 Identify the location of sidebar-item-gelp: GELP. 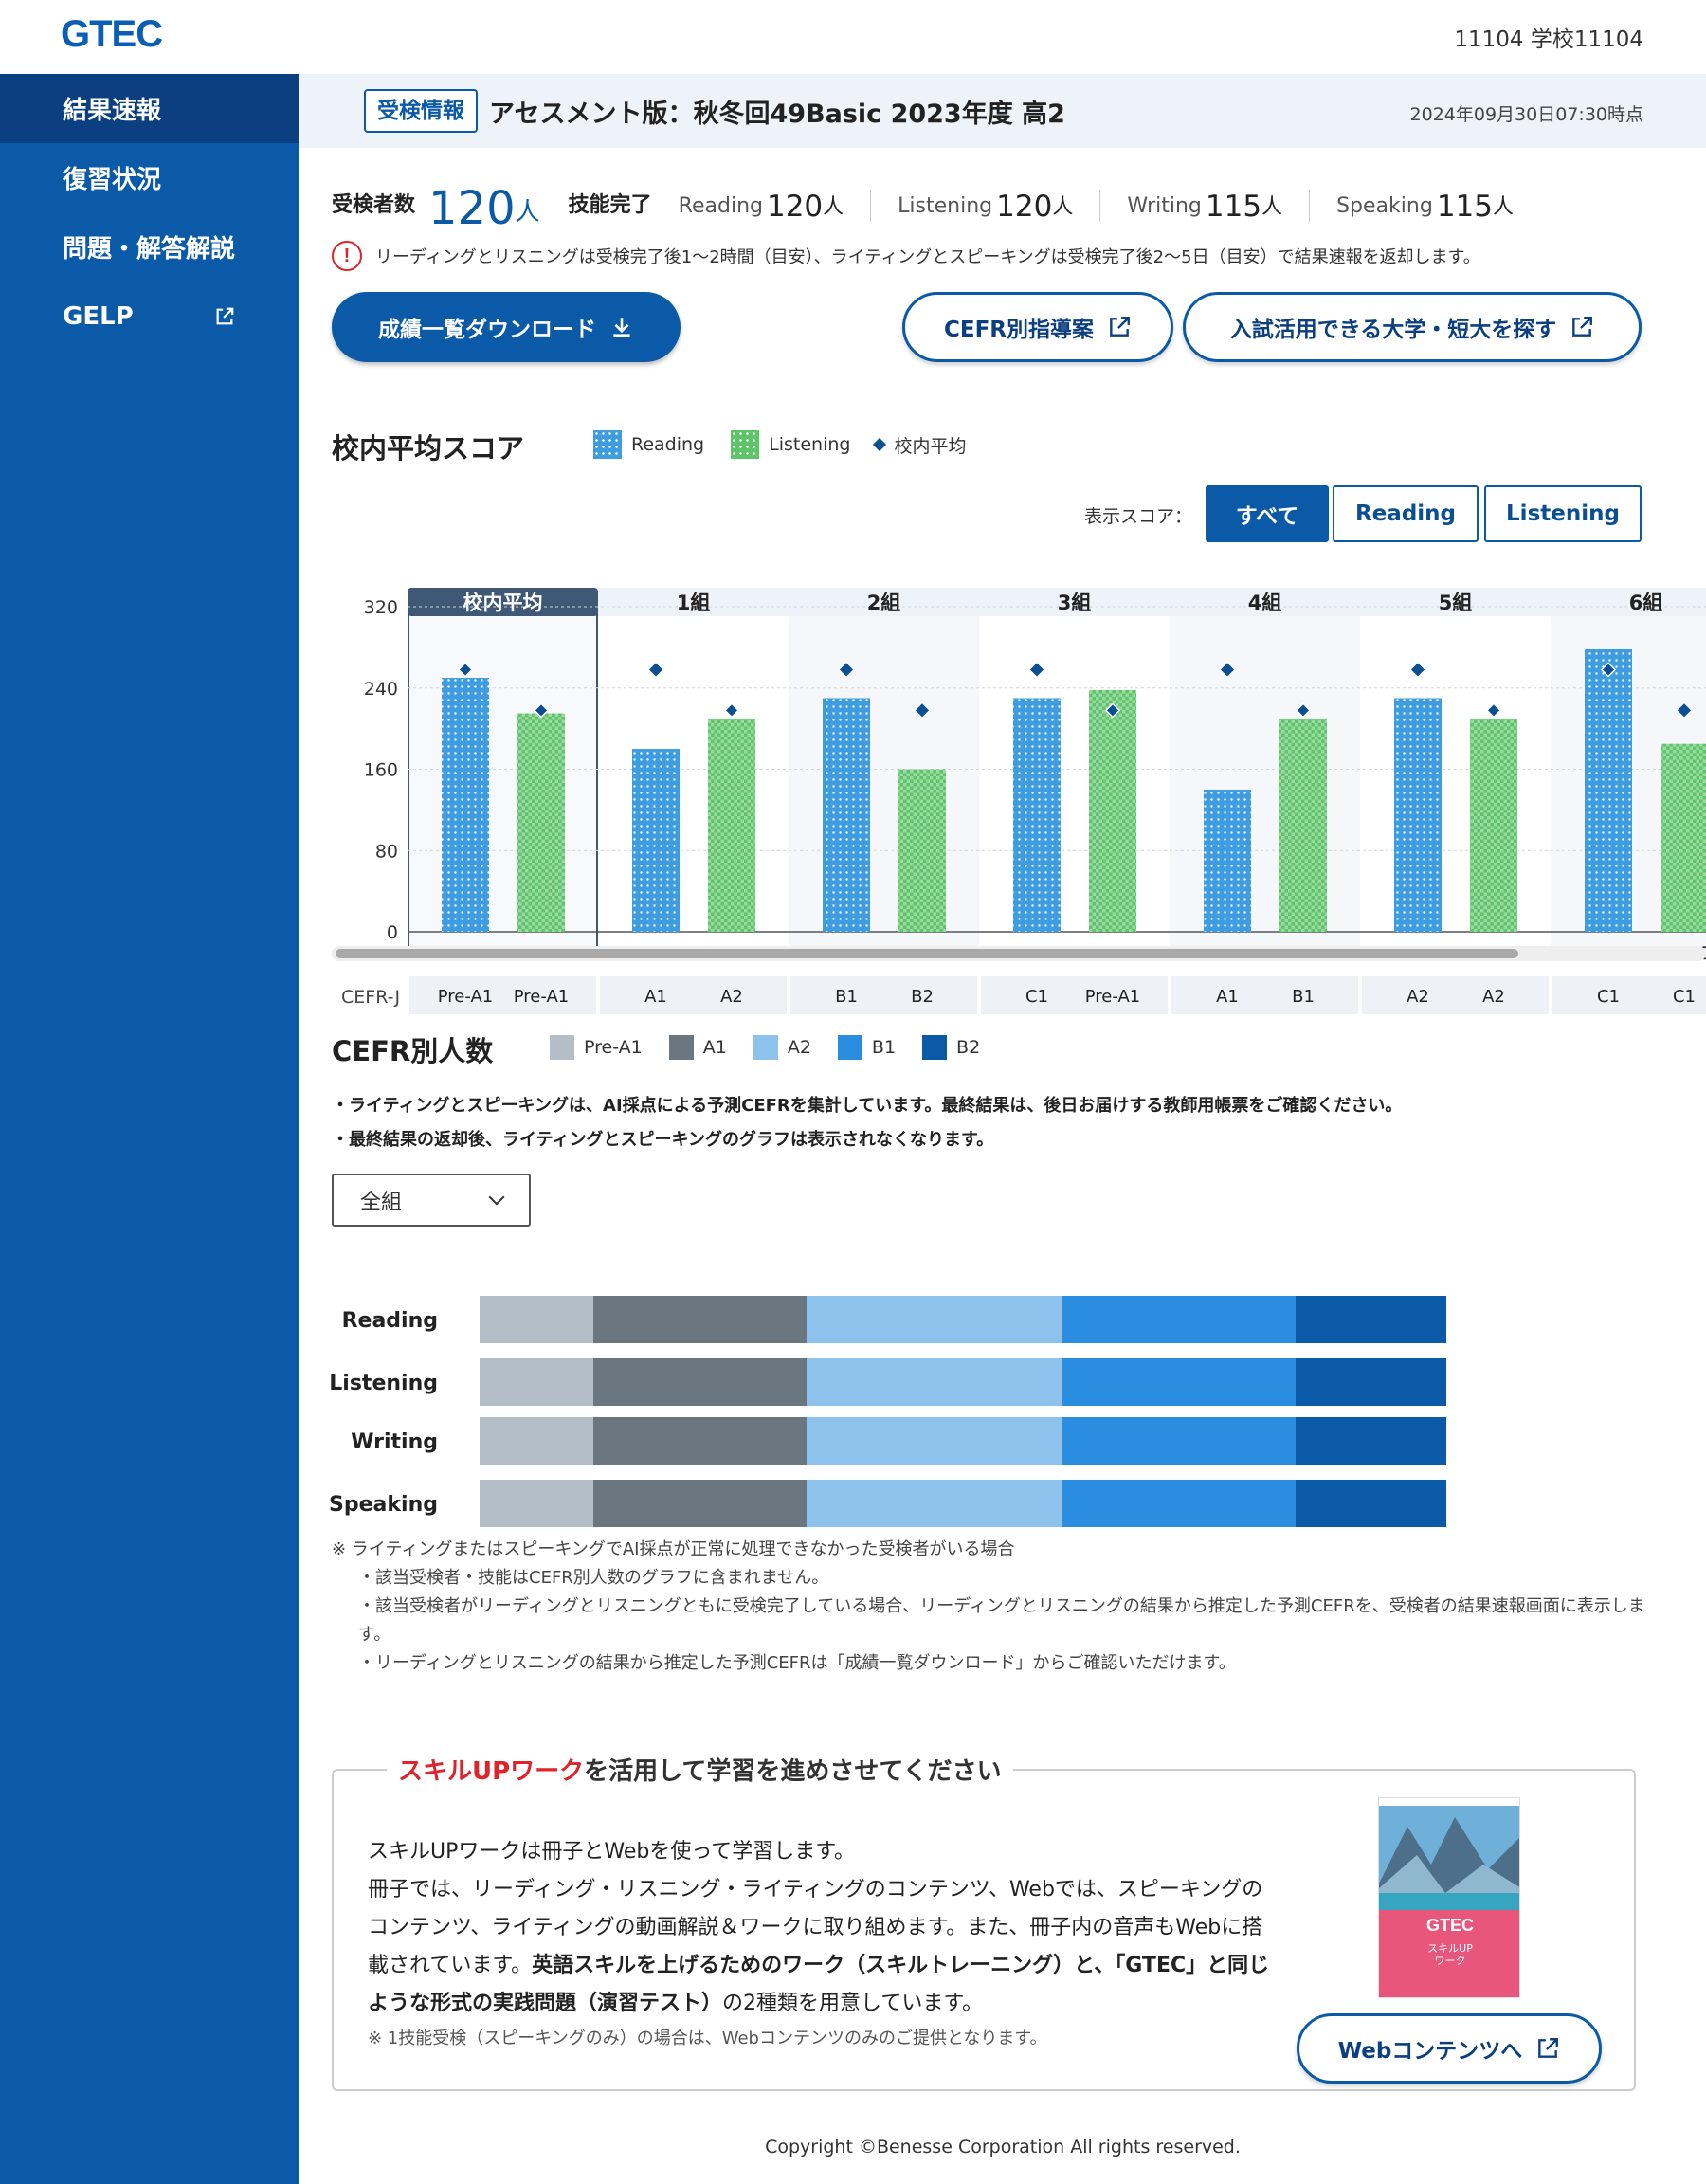
(149, 316).